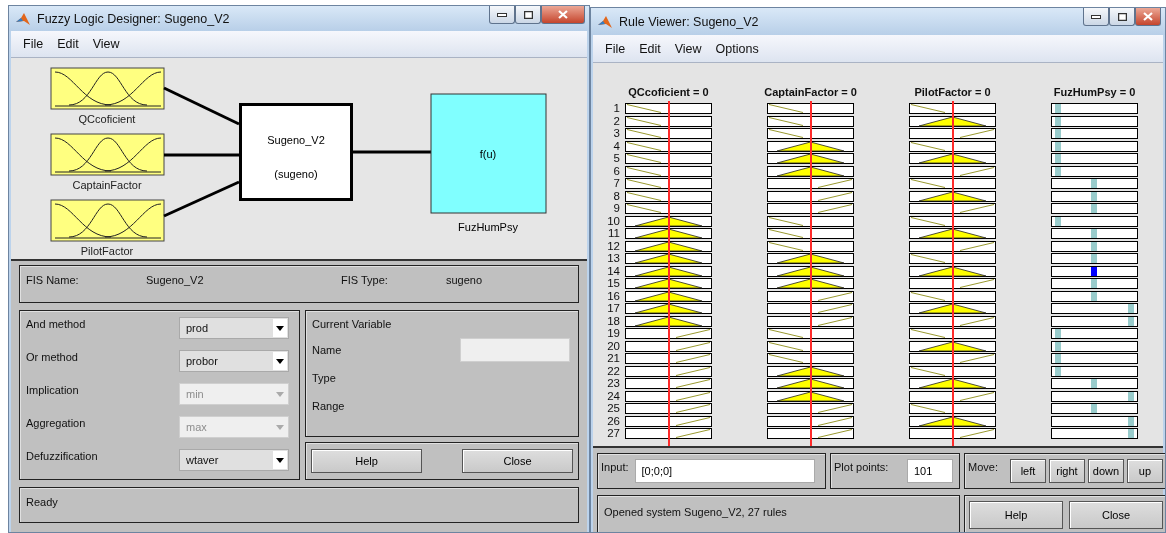 The height and width of the screenshot is (533, 1166). I want to click on field-label: Type, so click(324, 378).